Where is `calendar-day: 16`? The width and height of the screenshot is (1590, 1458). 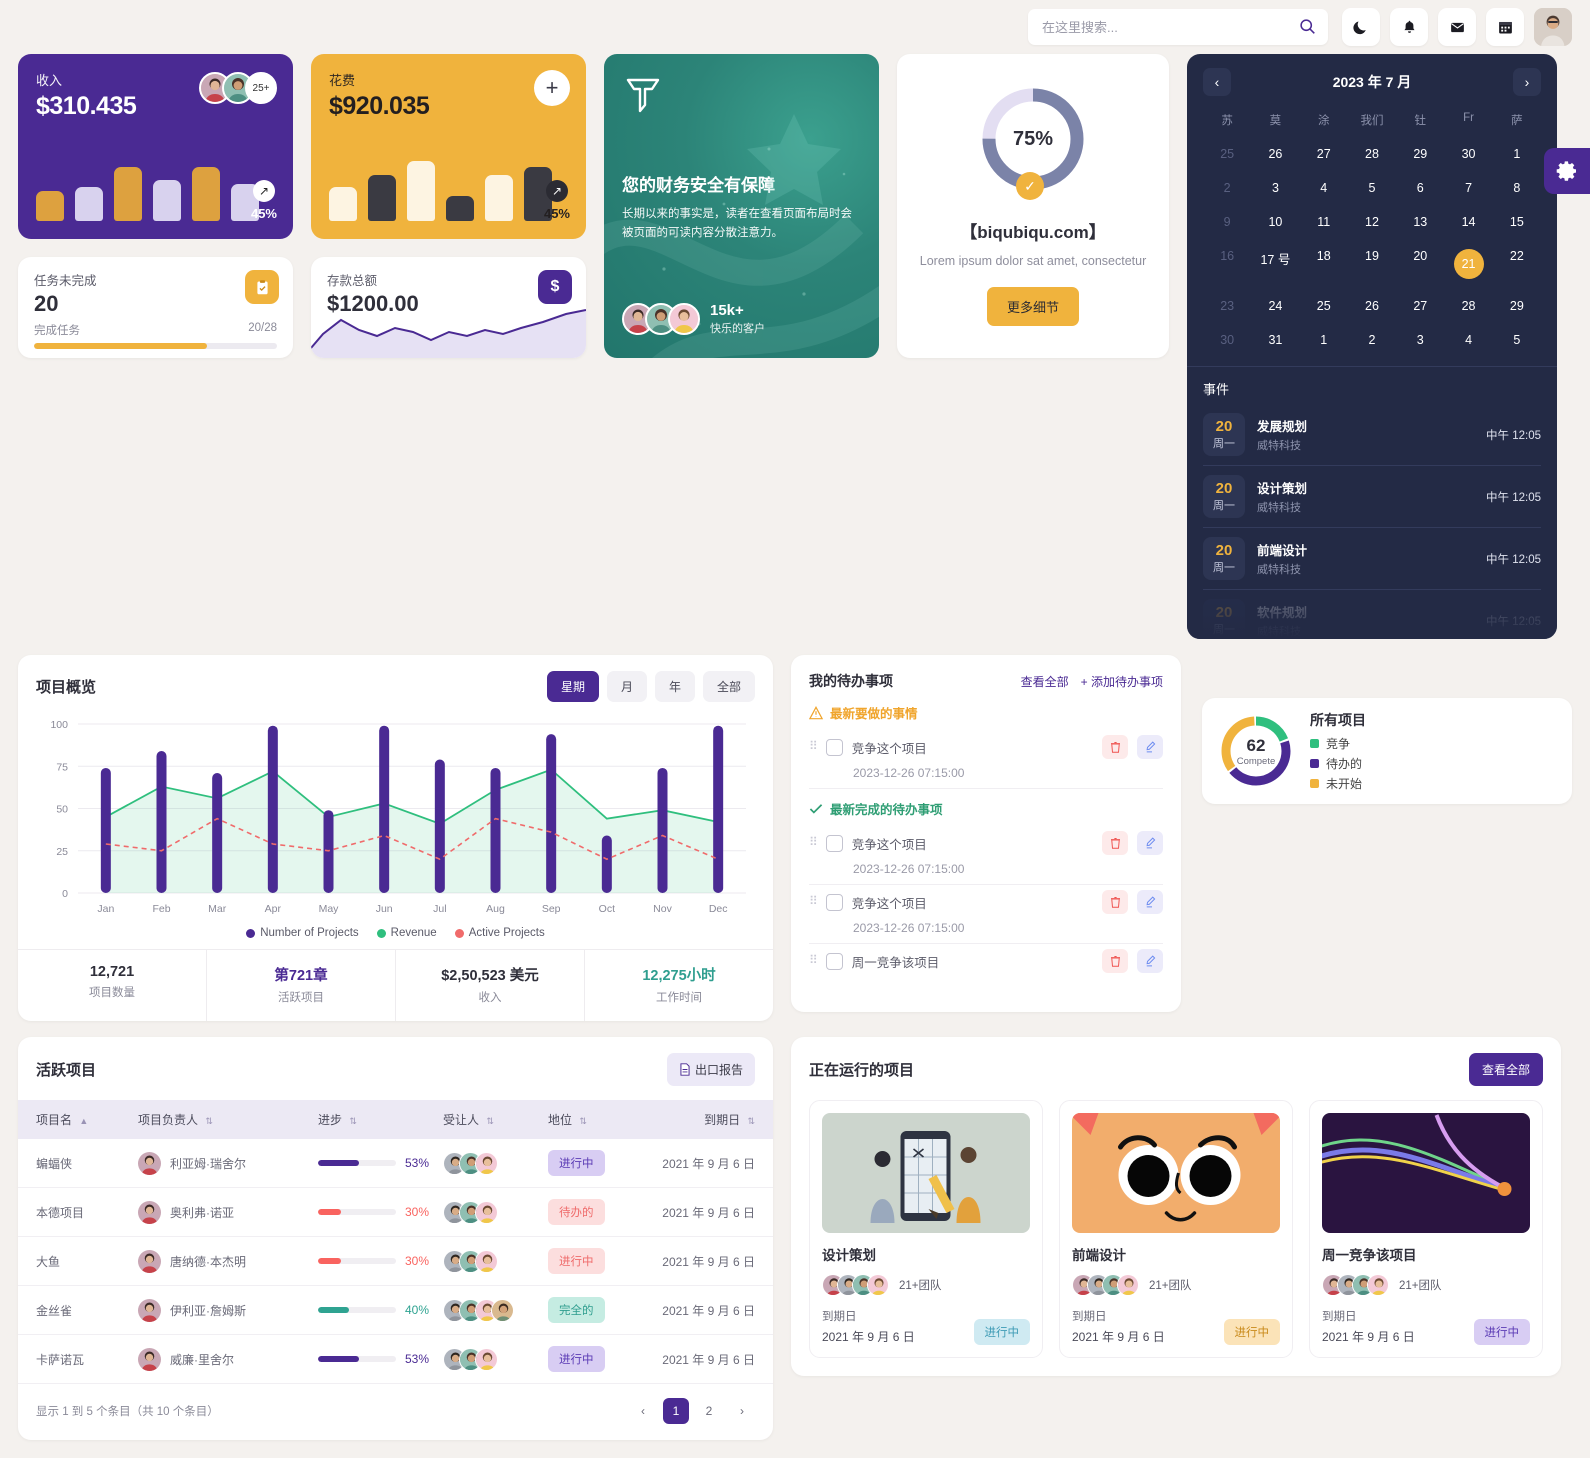
calendar-day: 16 is located at coordinates (1227, 264).